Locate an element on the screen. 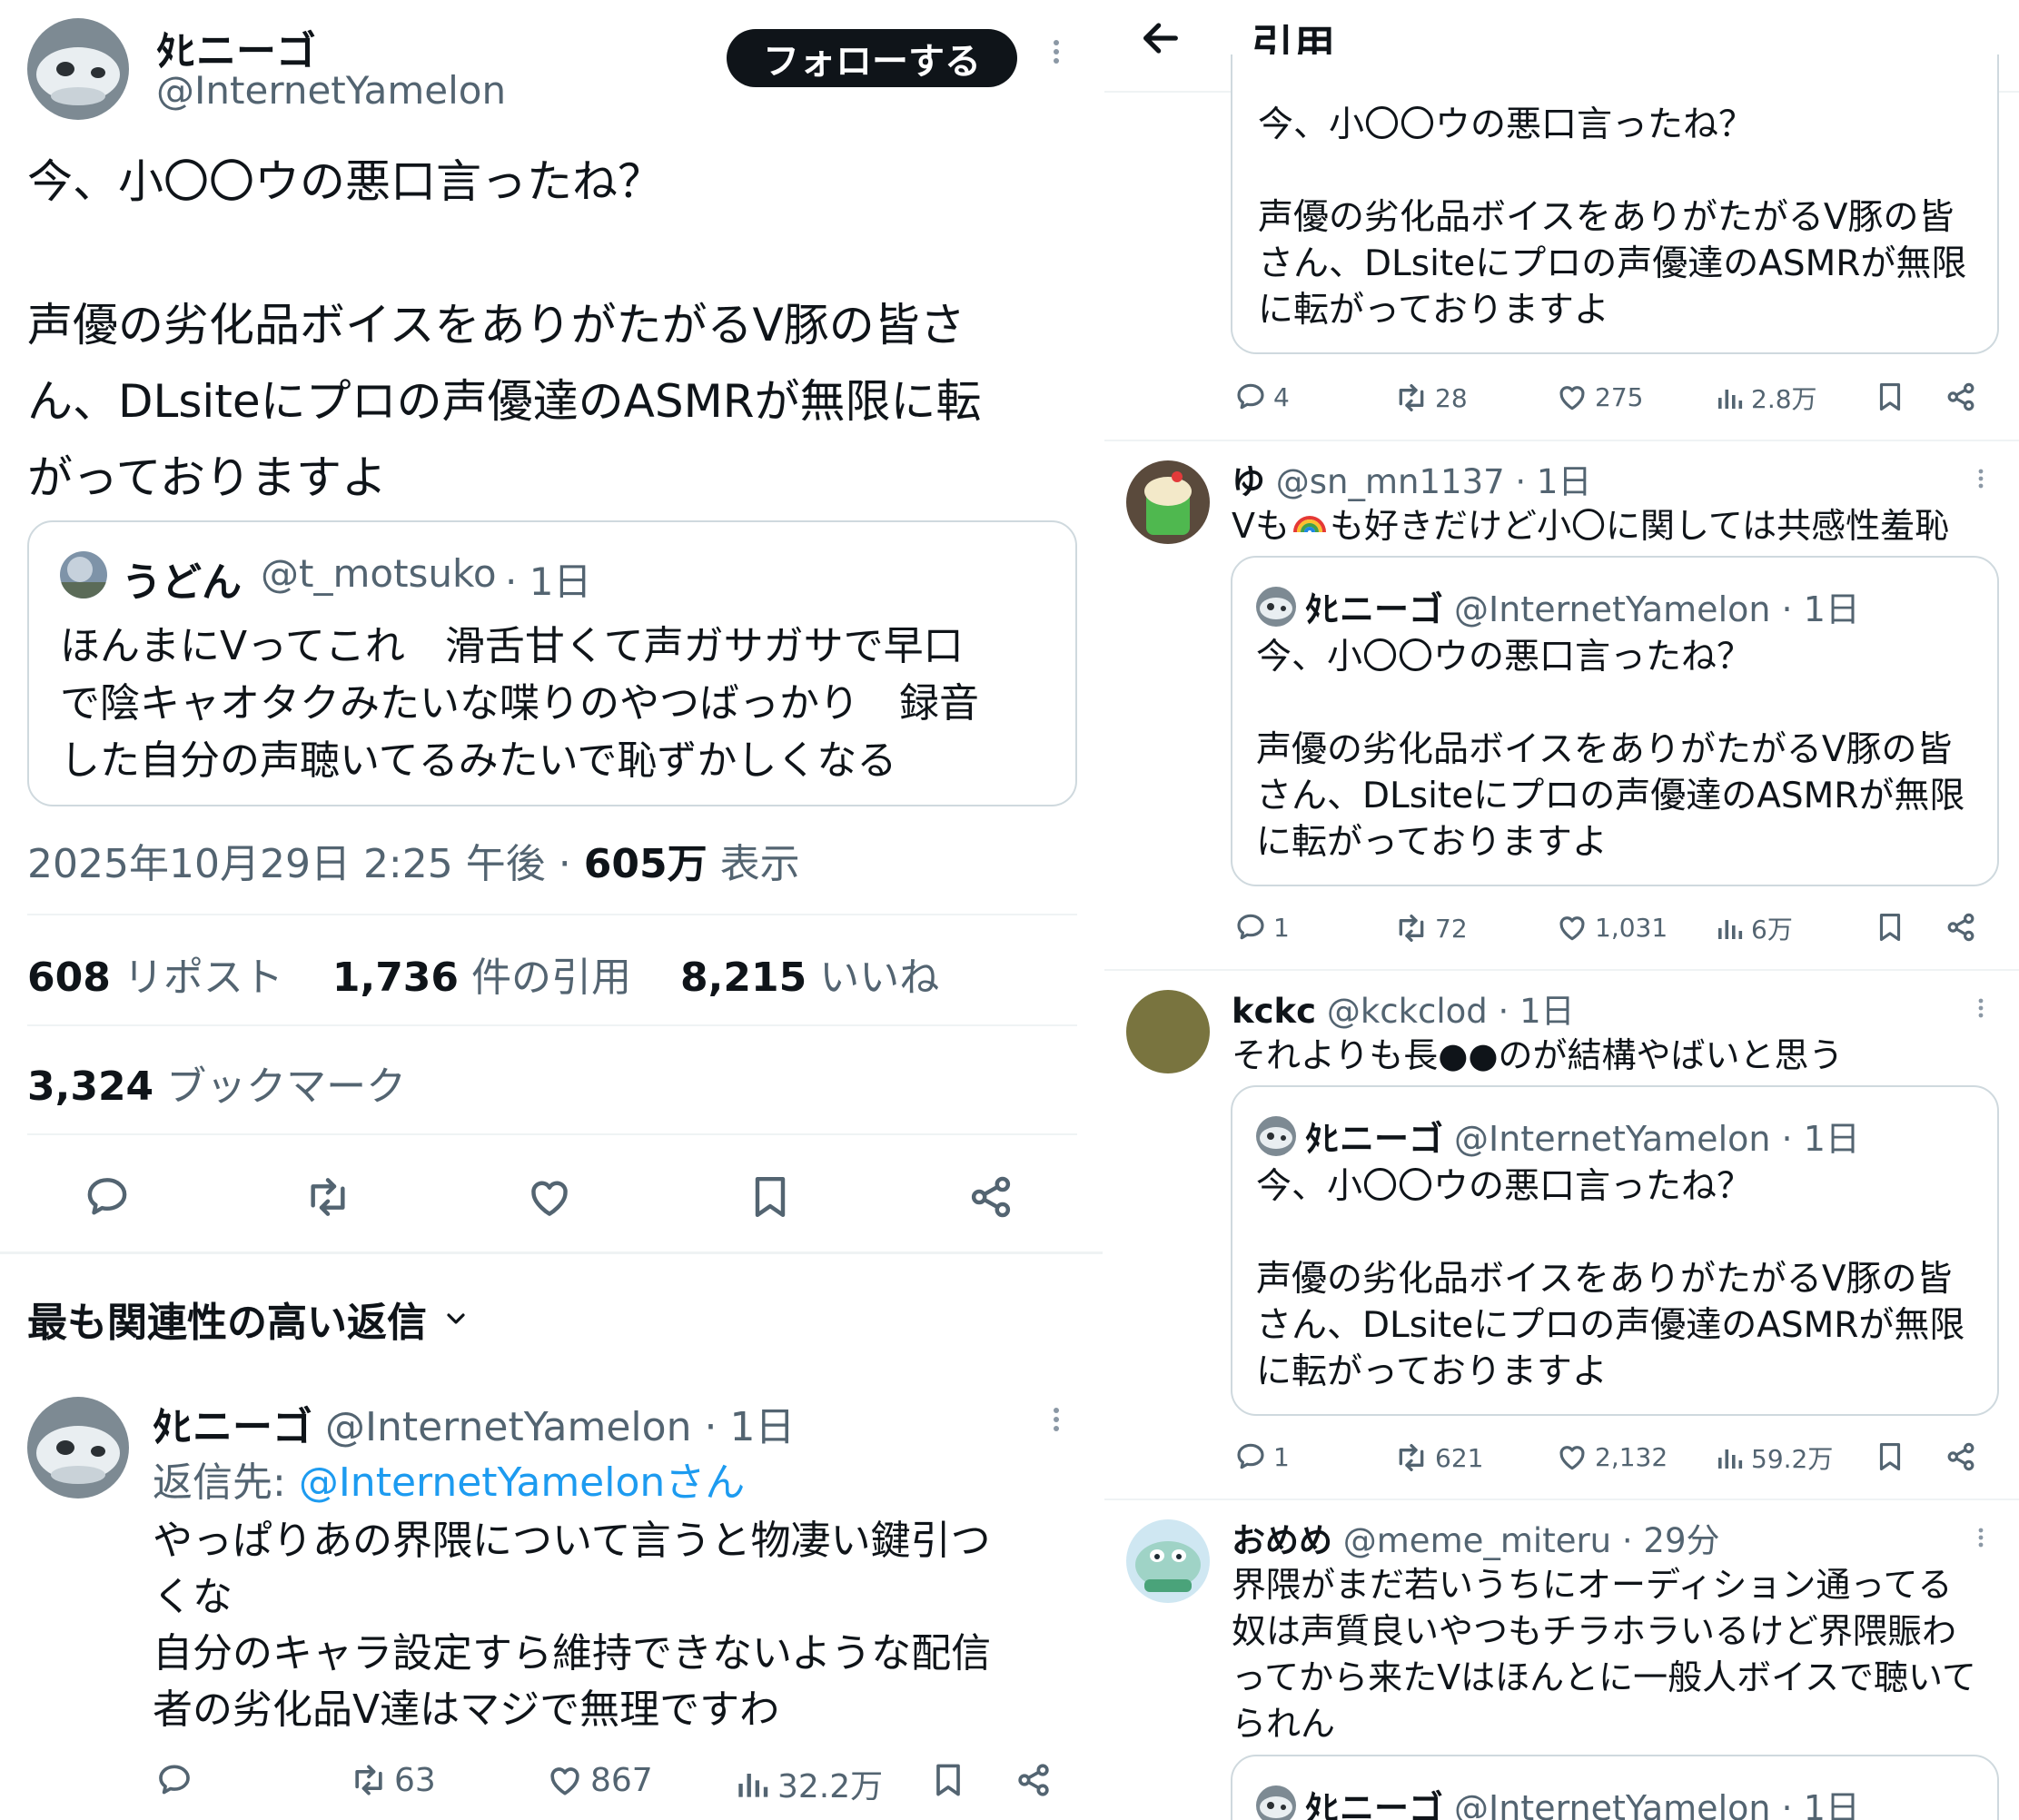 Image resolution: width=2019 pixels, height=1820 pixels. reply-retweet-stat: 63 is located at coordinates (393, 1780).